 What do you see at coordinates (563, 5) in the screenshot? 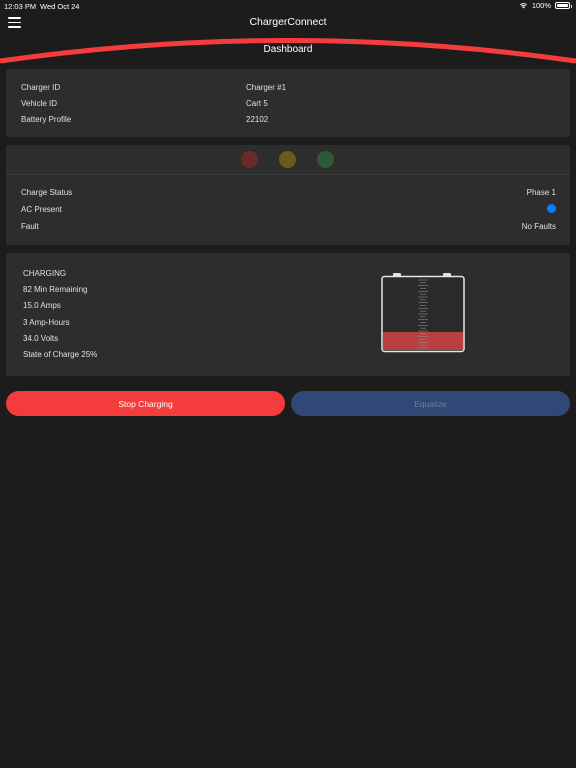
I see `battery-icon` at bounding box center [563, 5].